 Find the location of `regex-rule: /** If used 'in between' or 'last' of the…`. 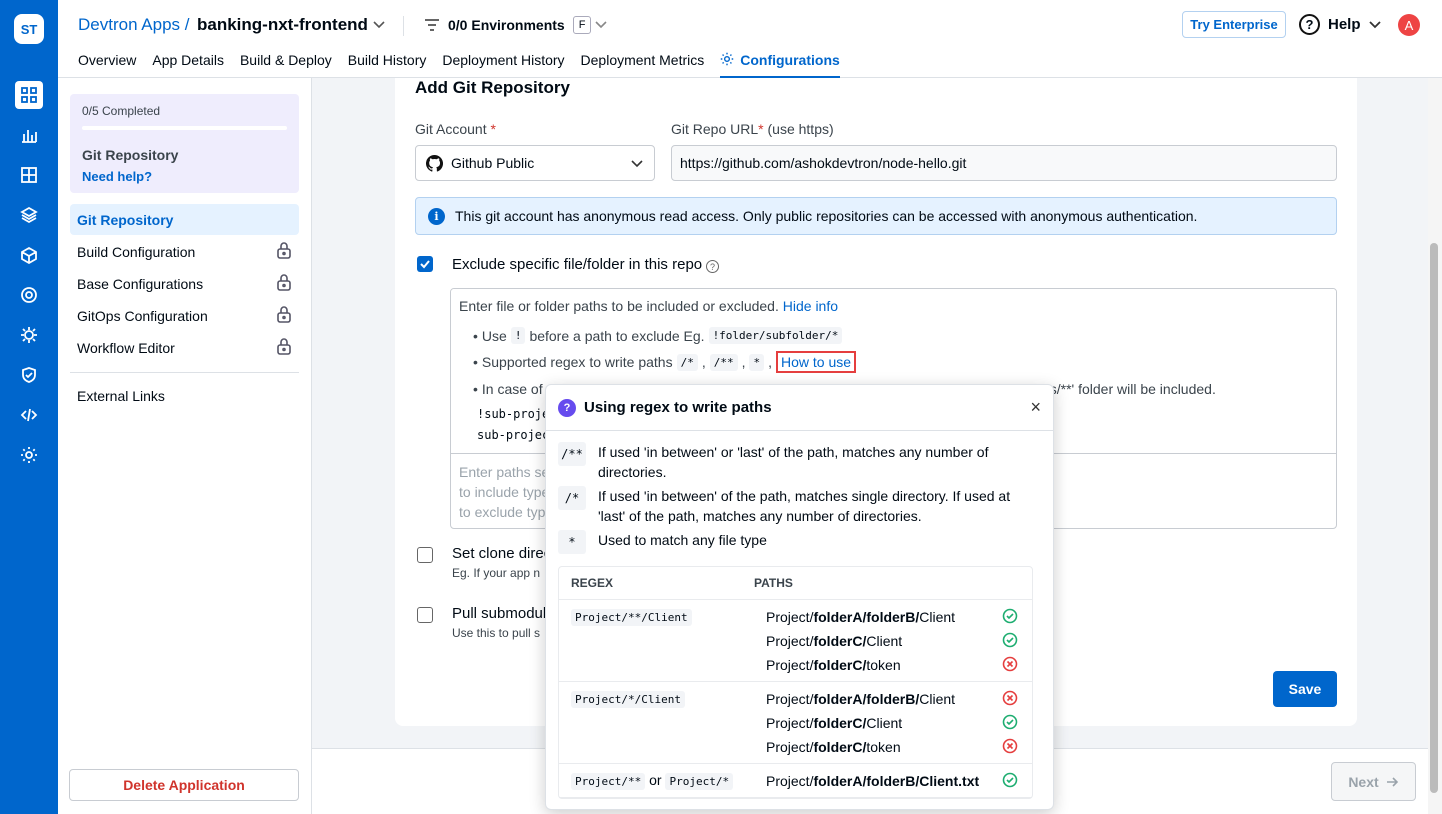

regex-rule: /** If used 'in between' or 'last' of the… is located at coordinates (798, 462).